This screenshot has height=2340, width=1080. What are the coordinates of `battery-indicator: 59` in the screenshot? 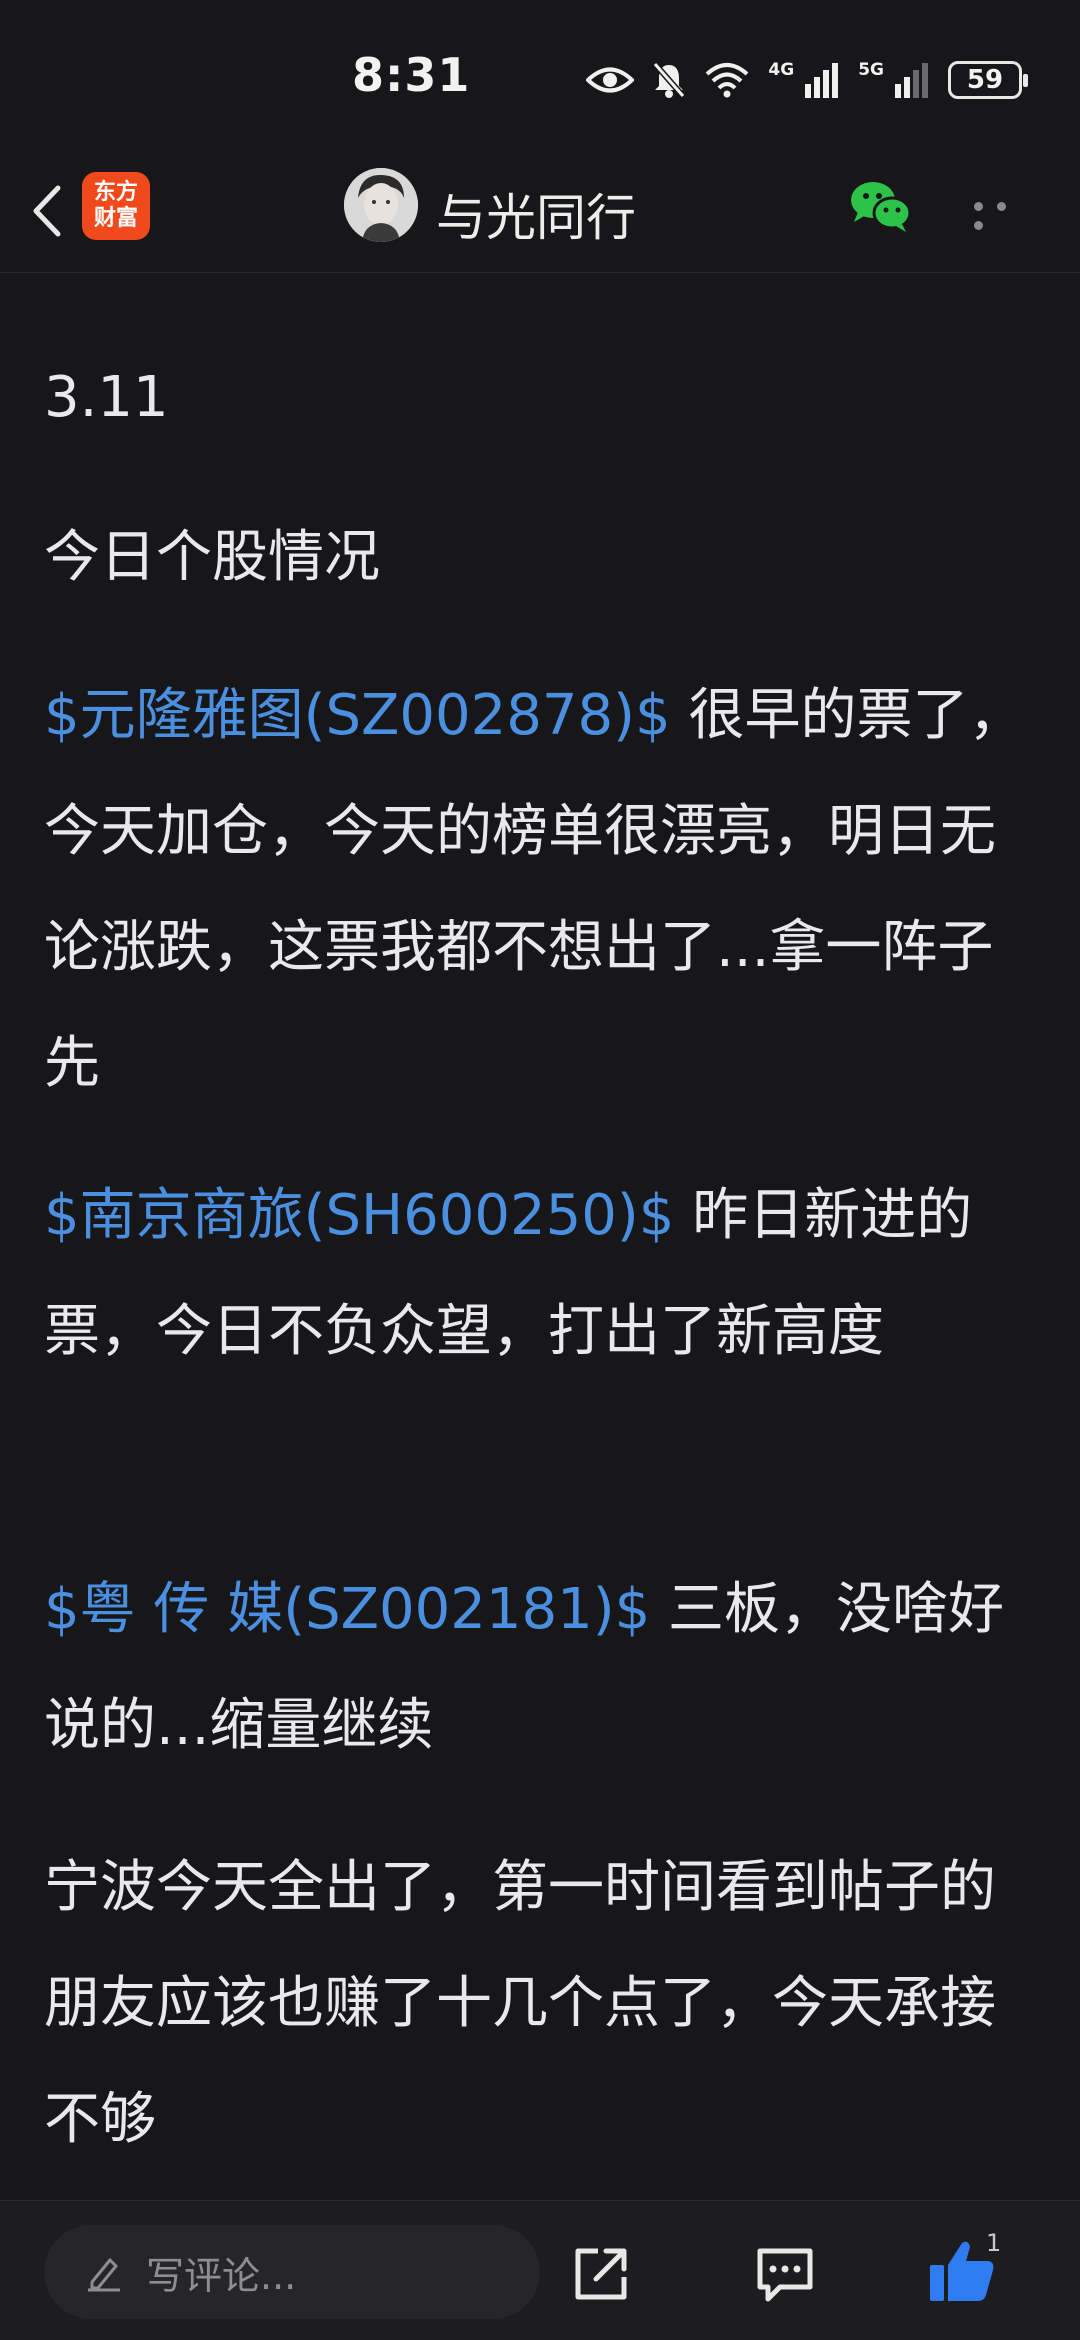 It's located at (988, 80).